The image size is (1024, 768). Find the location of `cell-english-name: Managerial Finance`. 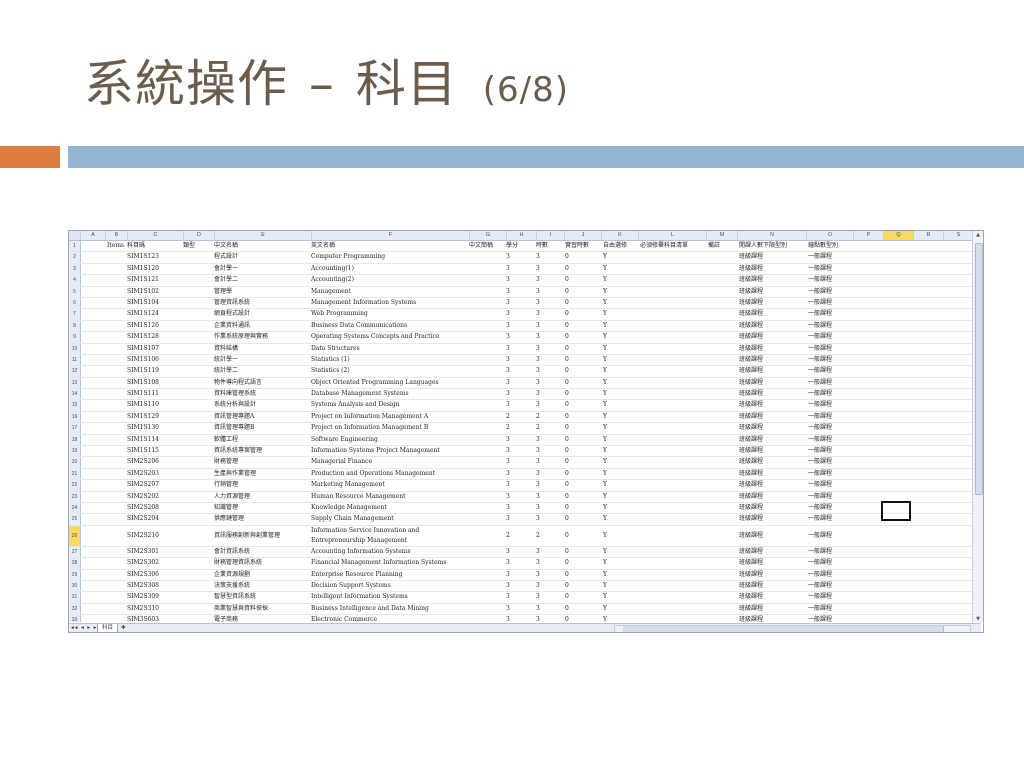

cell-english-name: Managerial Finance is located at coordinates (390, 462).